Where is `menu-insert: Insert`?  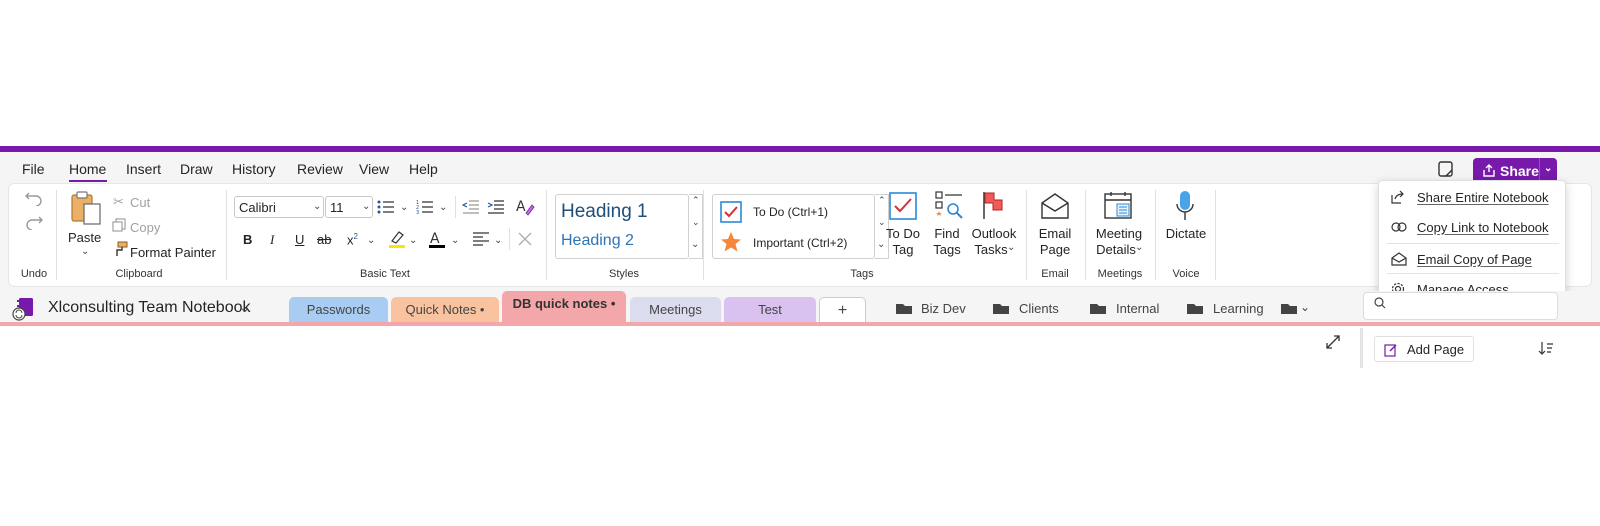
menu-insert: Insert is located at coordinates (143, 169).